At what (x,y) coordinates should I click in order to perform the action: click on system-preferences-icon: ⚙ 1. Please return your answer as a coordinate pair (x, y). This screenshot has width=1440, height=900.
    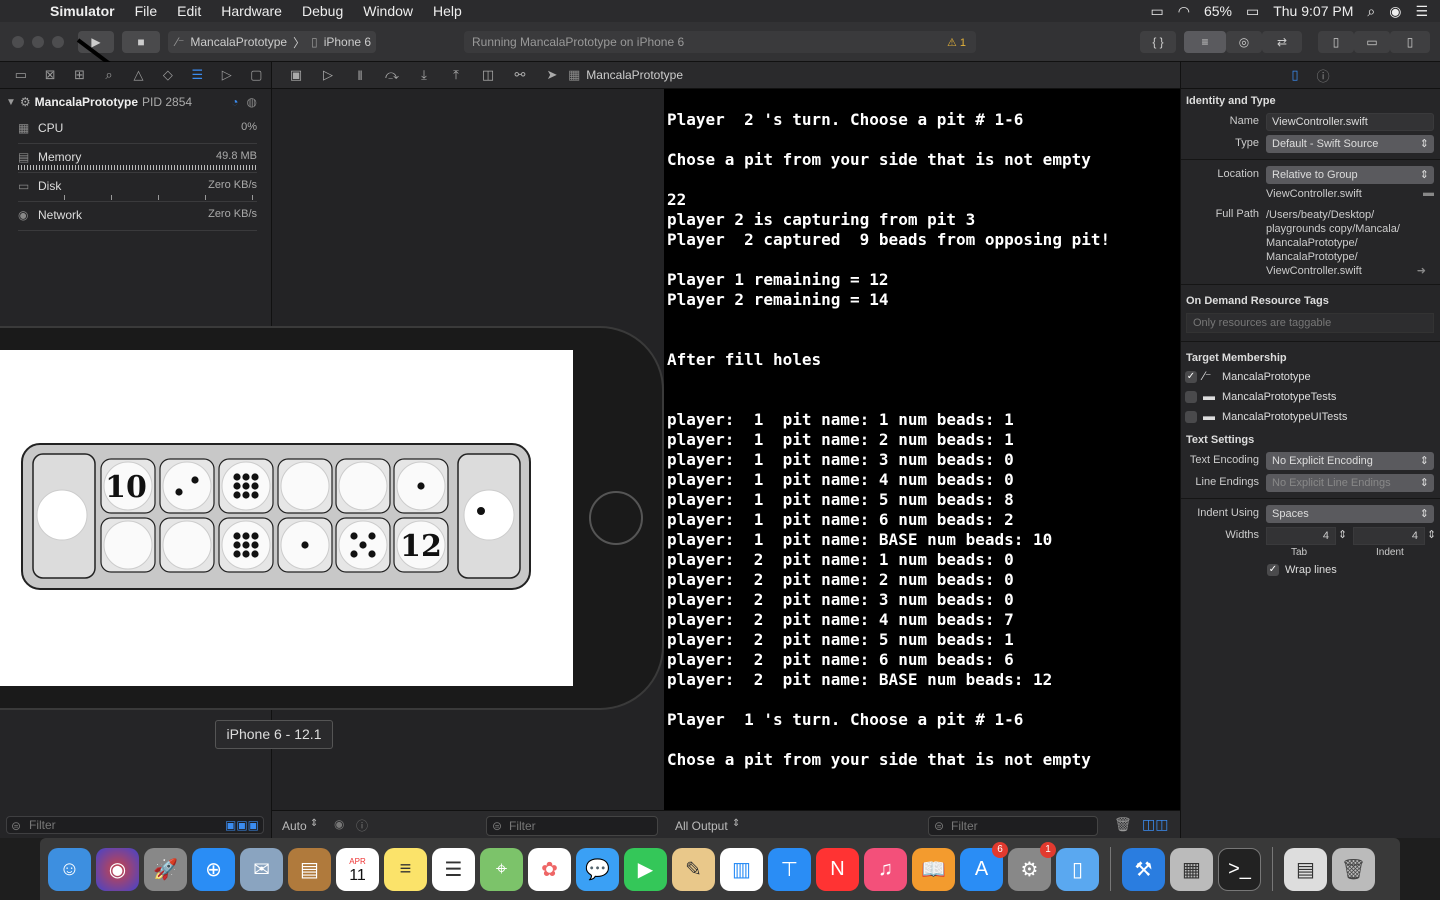
    Looking at the image, I should click on (1032, 866).